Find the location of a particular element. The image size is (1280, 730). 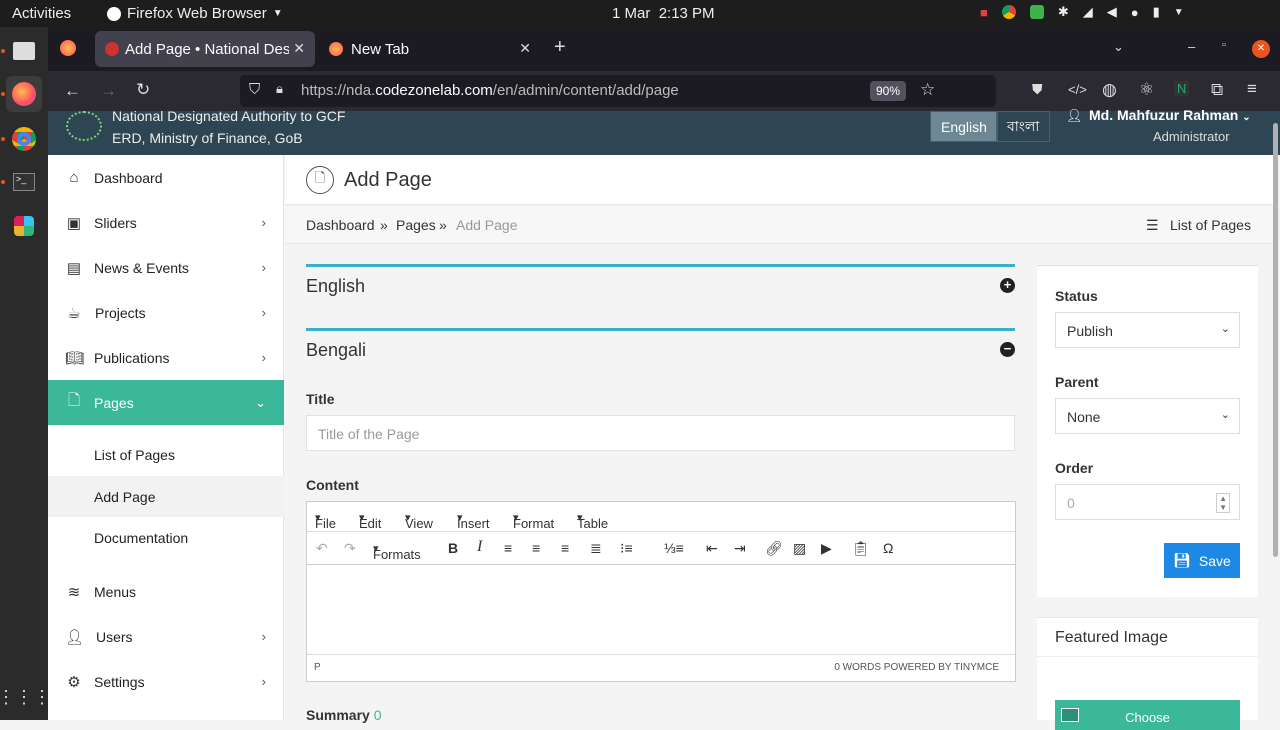

order-input: 0 ▲ ▼ is located at coordinates (1147, 502).